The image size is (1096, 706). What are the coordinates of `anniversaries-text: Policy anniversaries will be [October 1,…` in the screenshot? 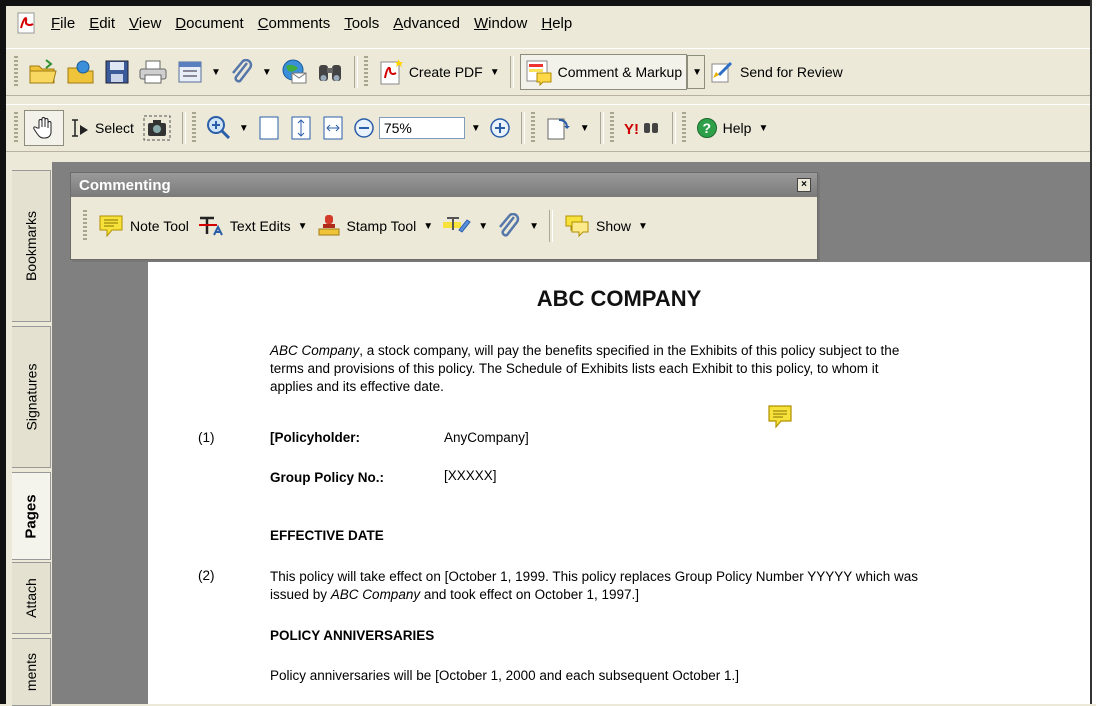 It's located at (505, 675).